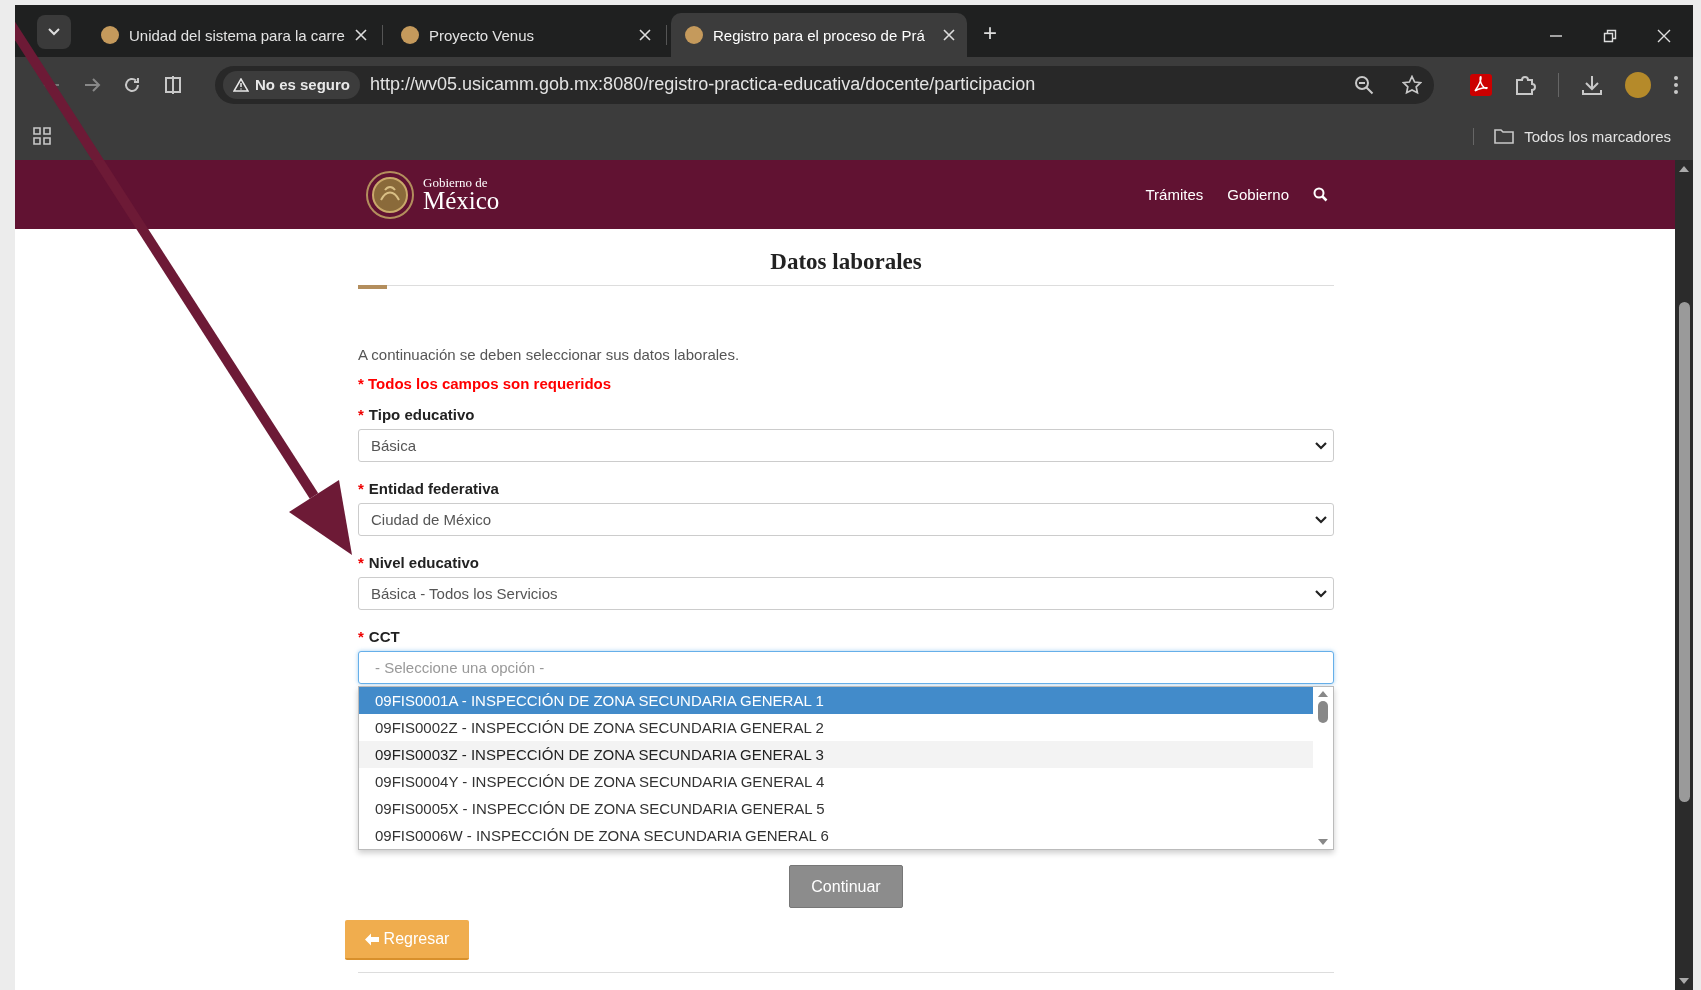 This screenshot has width=1701, height=990. What do you see at coordinates (1592, 84) in the screenshot?
I see `download-icon` at bounding box center [1592, 84].